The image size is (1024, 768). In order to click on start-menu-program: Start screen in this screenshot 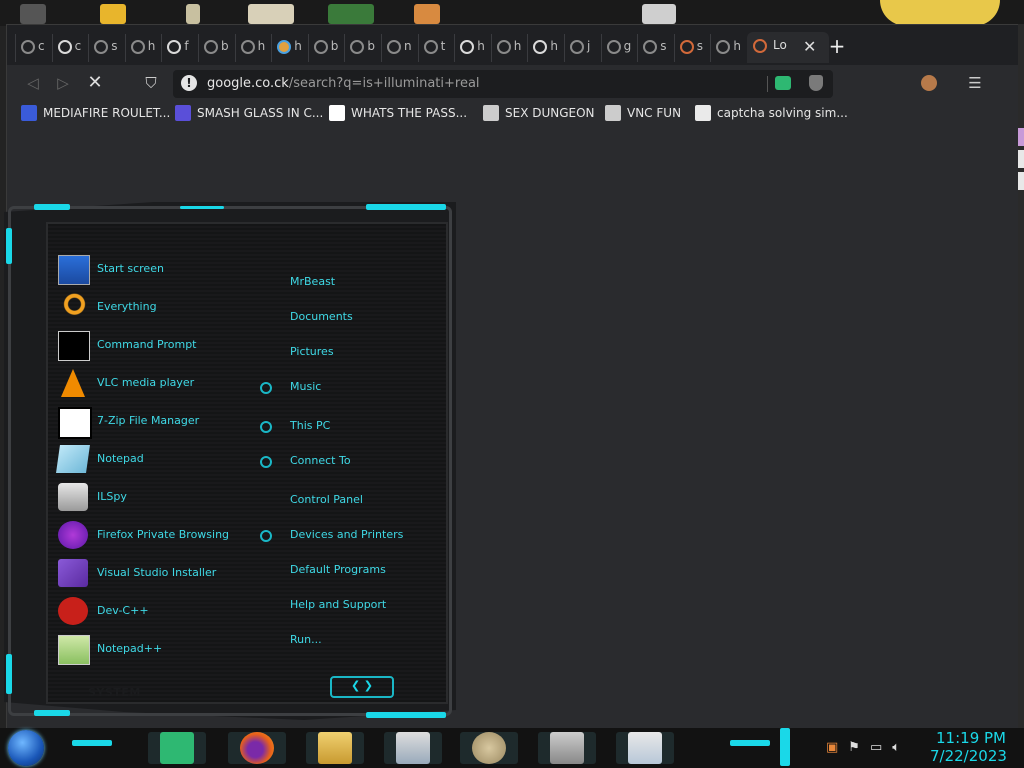, I will do `click(158, 269)`.